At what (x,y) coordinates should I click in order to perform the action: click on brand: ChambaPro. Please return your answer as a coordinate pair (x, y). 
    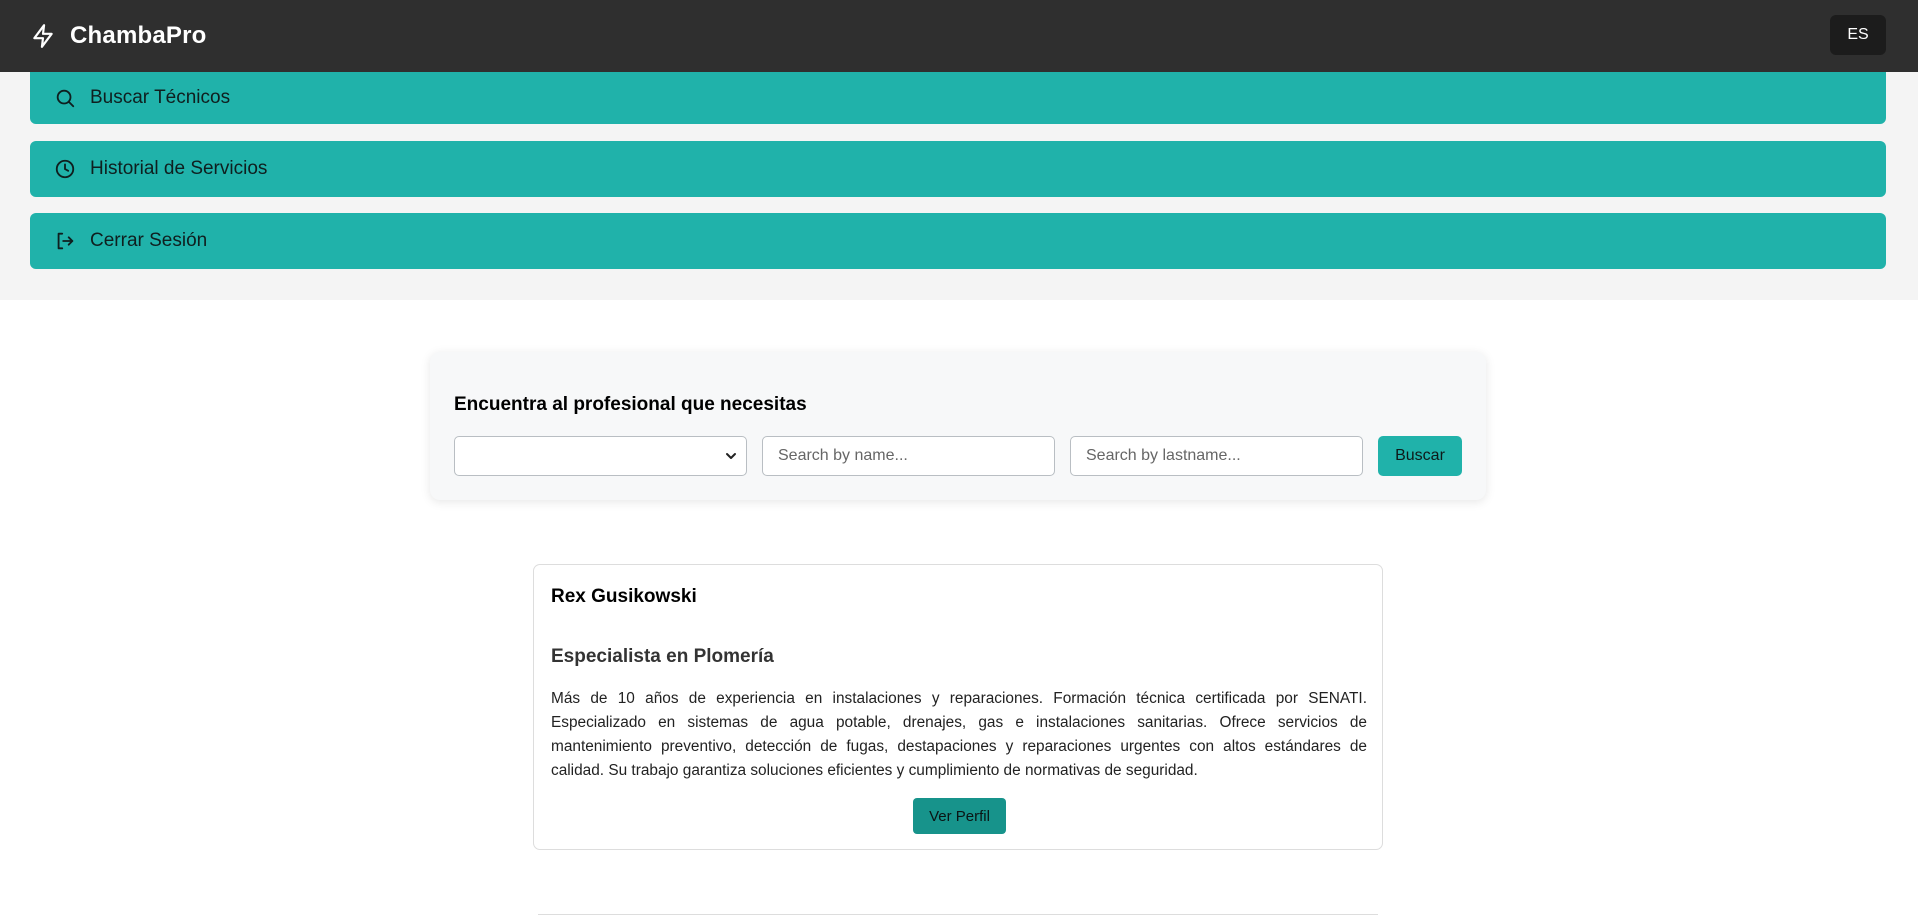
    Looking at the image, I should click on (118, 36).